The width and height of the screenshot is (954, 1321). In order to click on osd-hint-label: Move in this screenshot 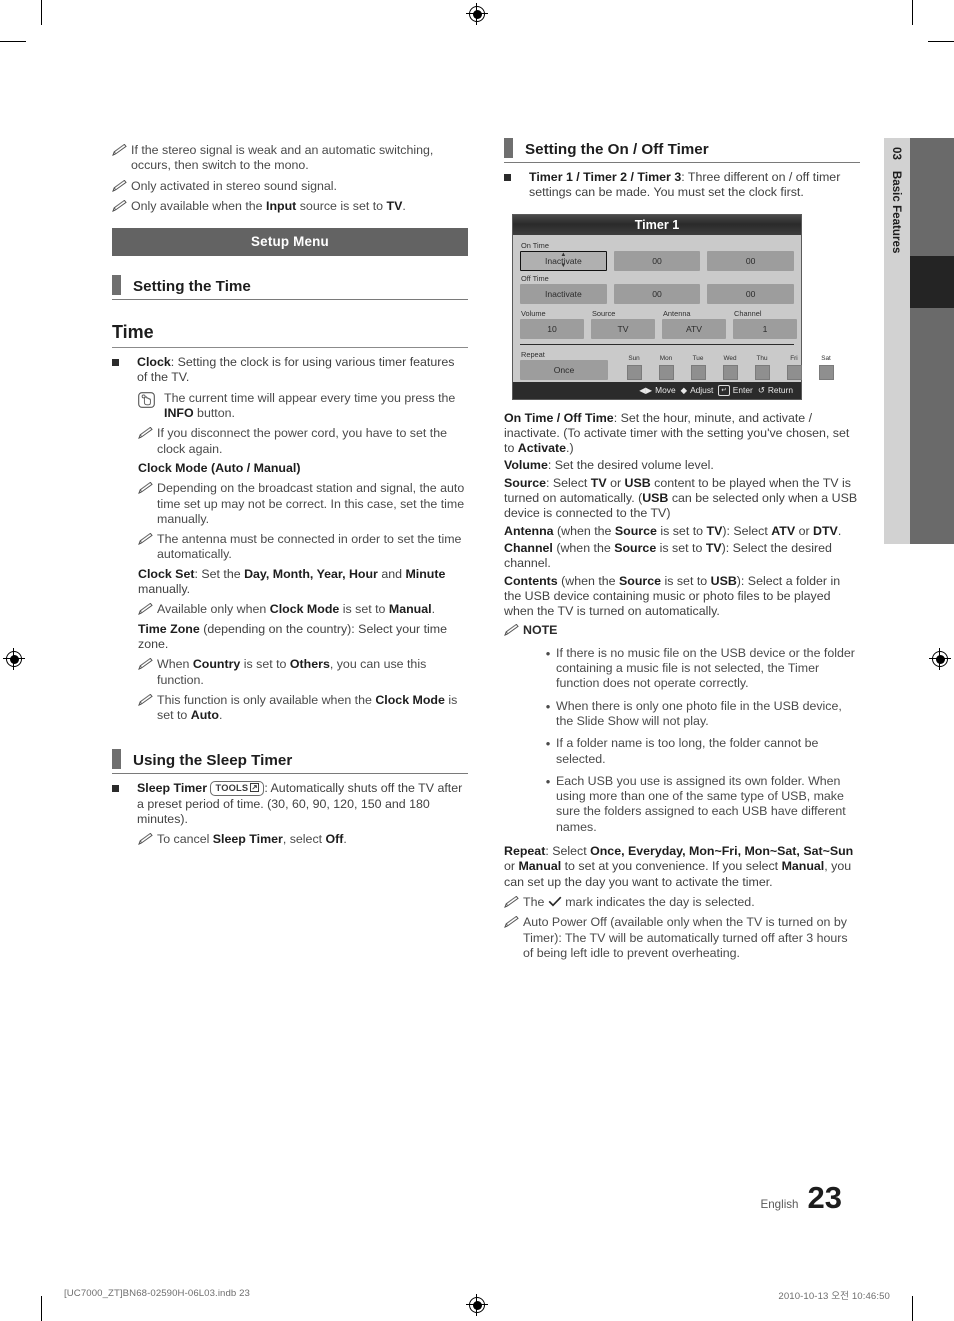, I will do `click(665, 390)`.